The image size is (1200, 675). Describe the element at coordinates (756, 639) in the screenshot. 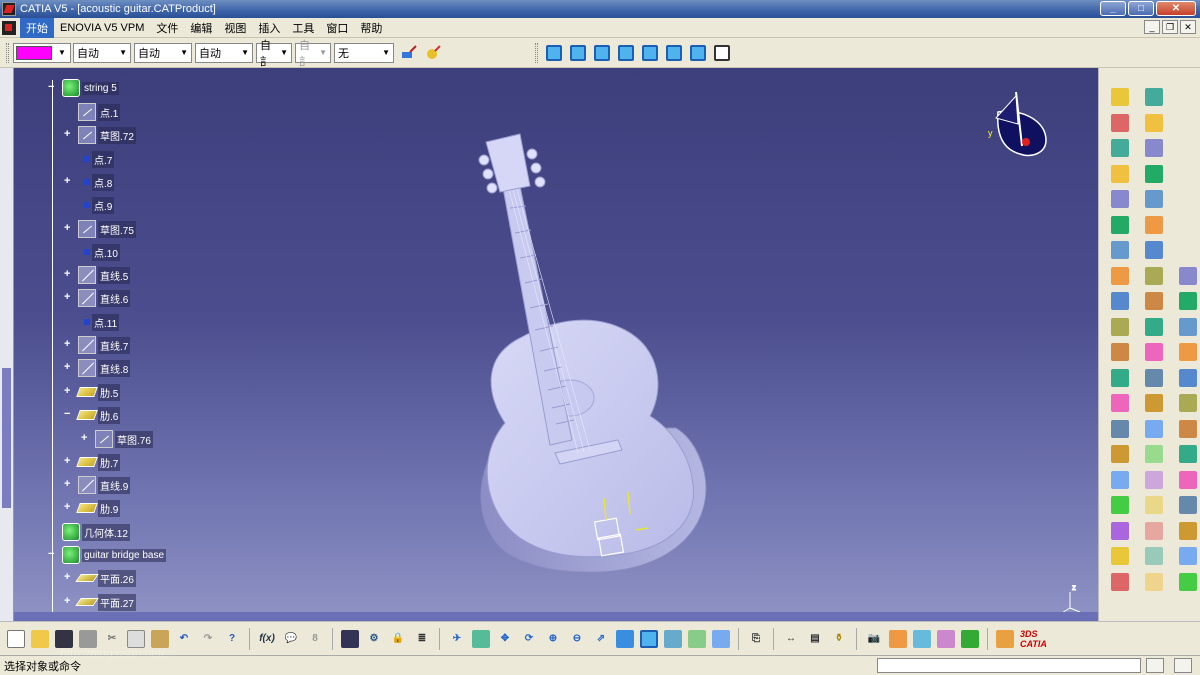

I see `catalog-icon: ⎘` at that location.